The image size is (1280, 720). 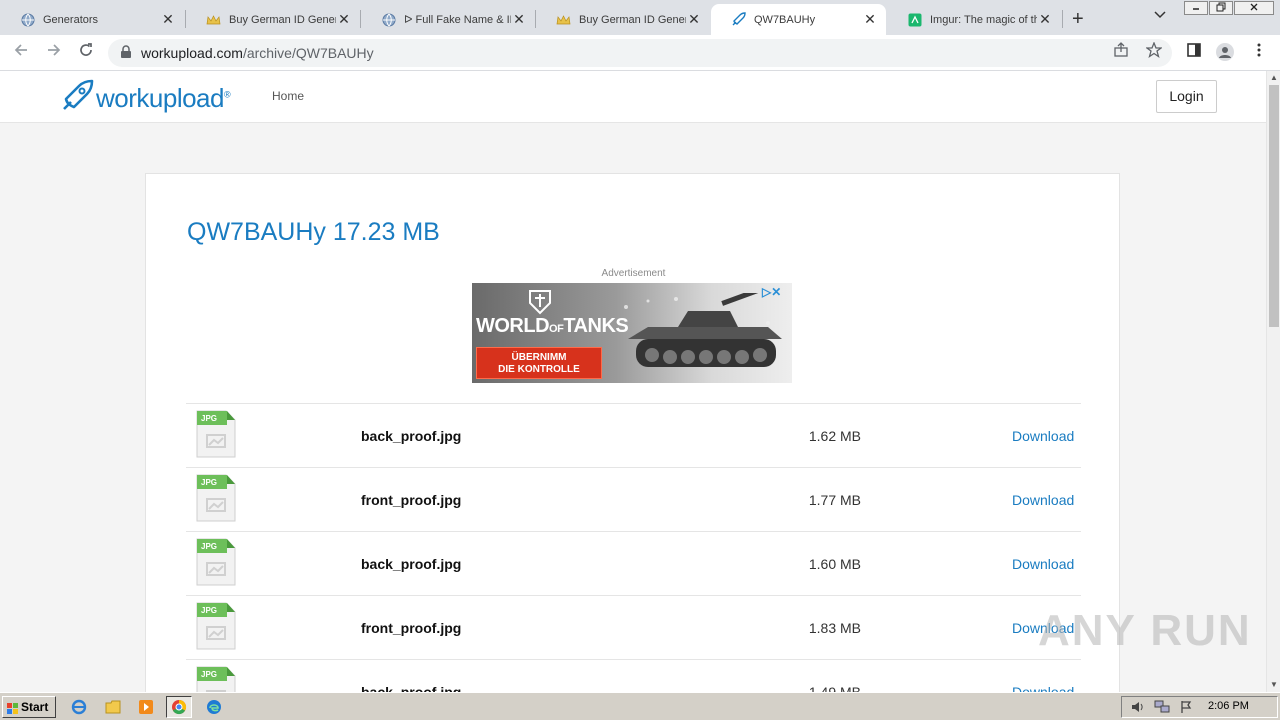 I want to click on nav-home-link: Home, so click(x=288, y=96).